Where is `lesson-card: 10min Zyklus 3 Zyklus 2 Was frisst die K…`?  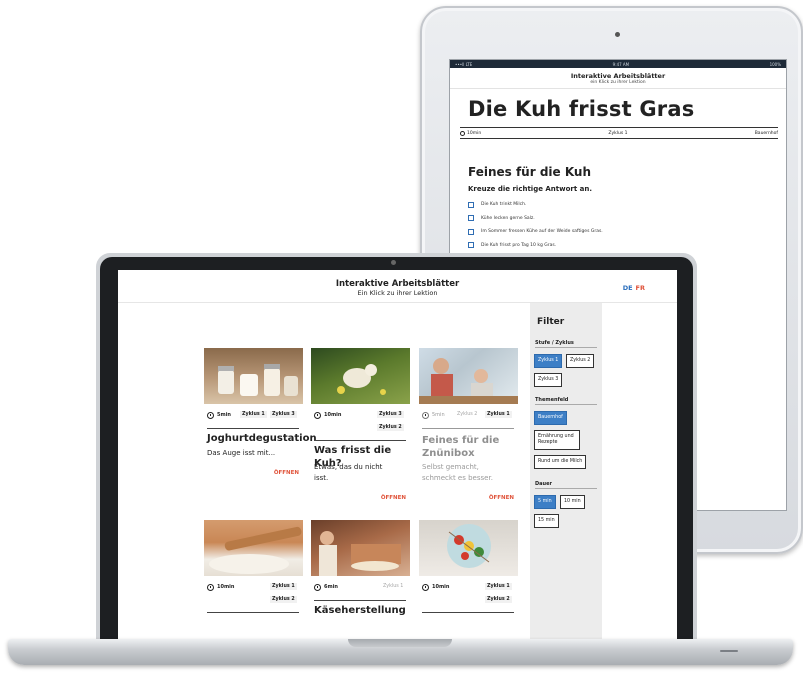
lesson-card: 10min Zyklus 3 Zyklus 2 Was frisst die K… is located at coordinates (360, 428).